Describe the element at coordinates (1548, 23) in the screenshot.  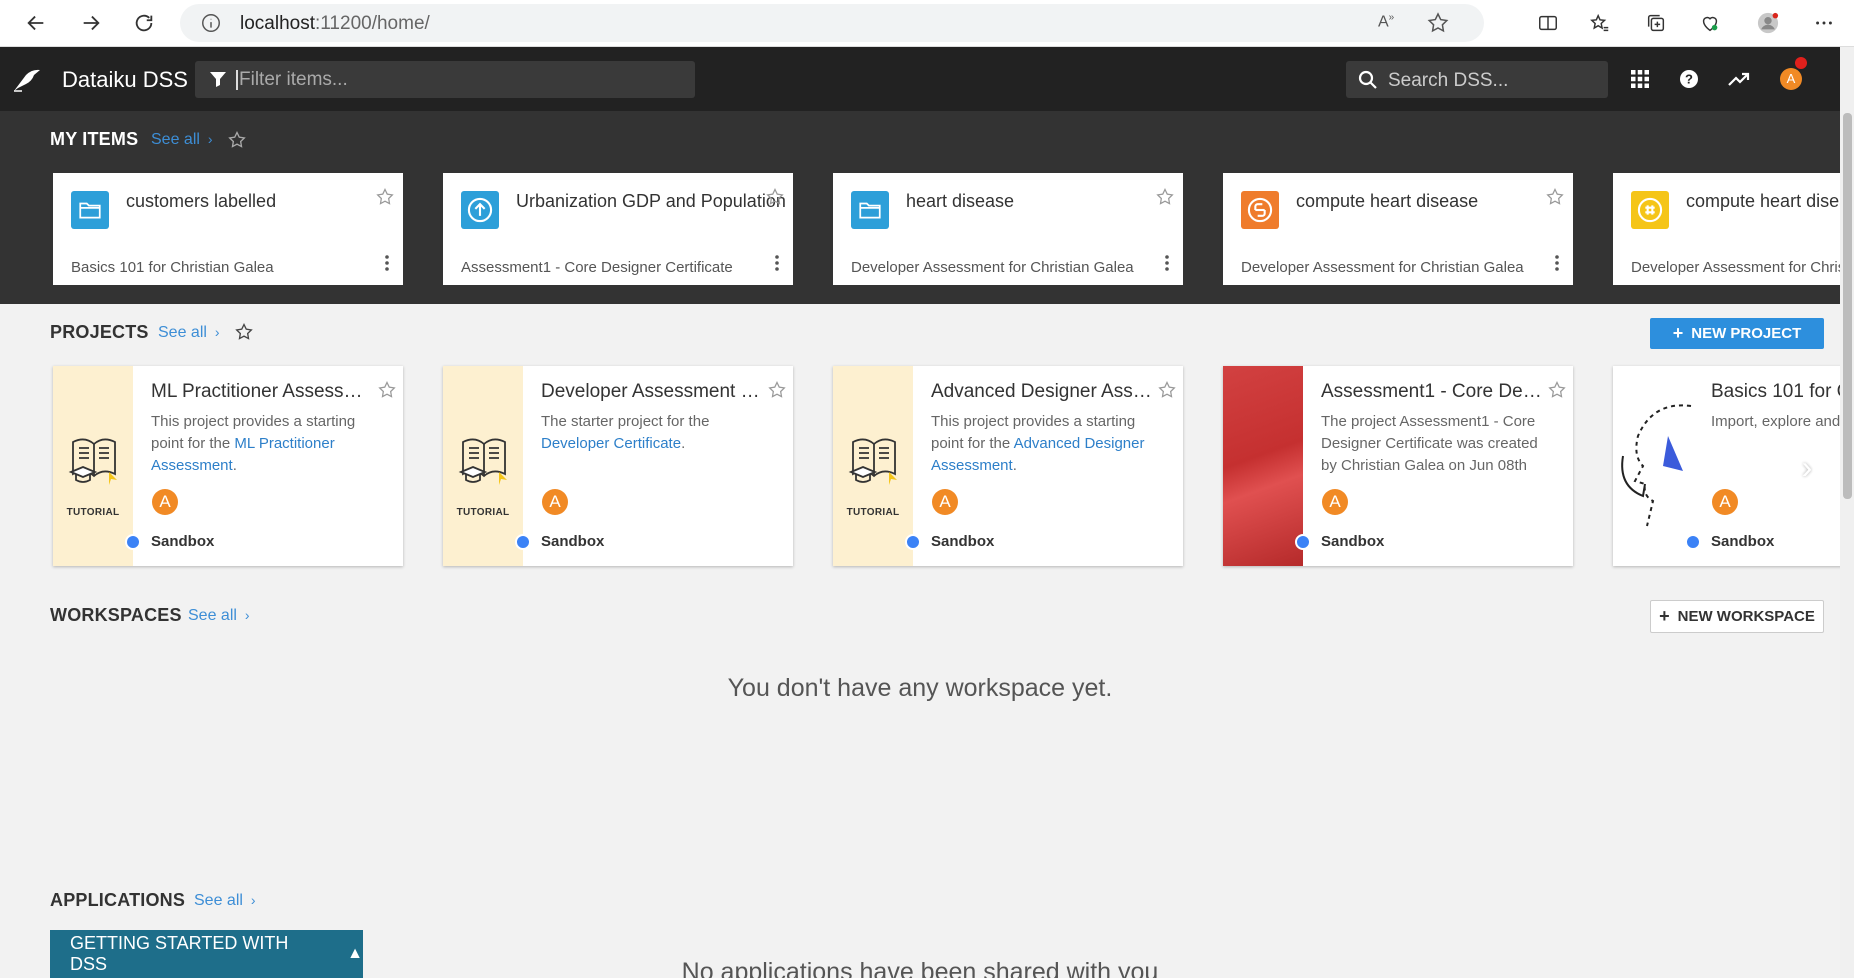
I see `split-screen-icon` at that location.